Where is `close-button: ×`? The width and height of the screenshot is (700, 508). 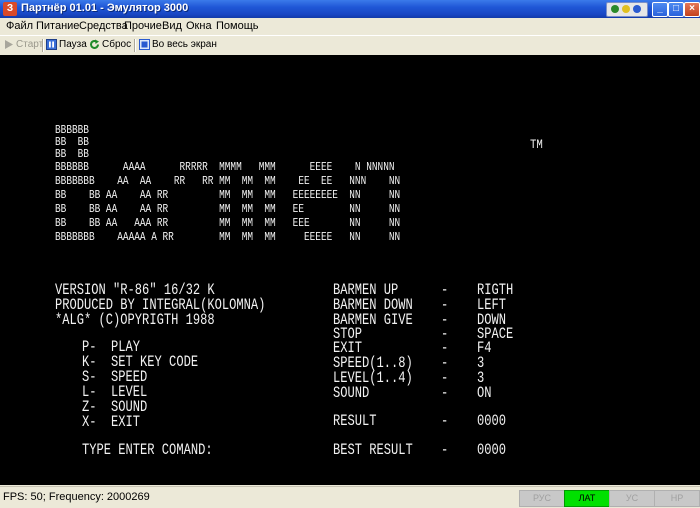 close-button: × is located at coordinates (692, 9).